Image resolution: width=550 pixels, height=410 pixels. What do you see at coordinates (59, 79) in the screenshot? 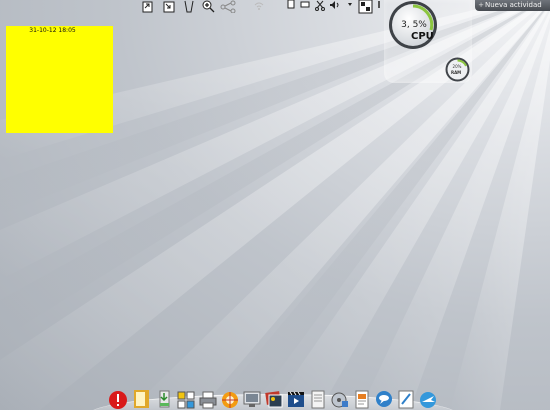
I see `sticky-note: 31-10-12 18:05` at bounding box center [59, 79].